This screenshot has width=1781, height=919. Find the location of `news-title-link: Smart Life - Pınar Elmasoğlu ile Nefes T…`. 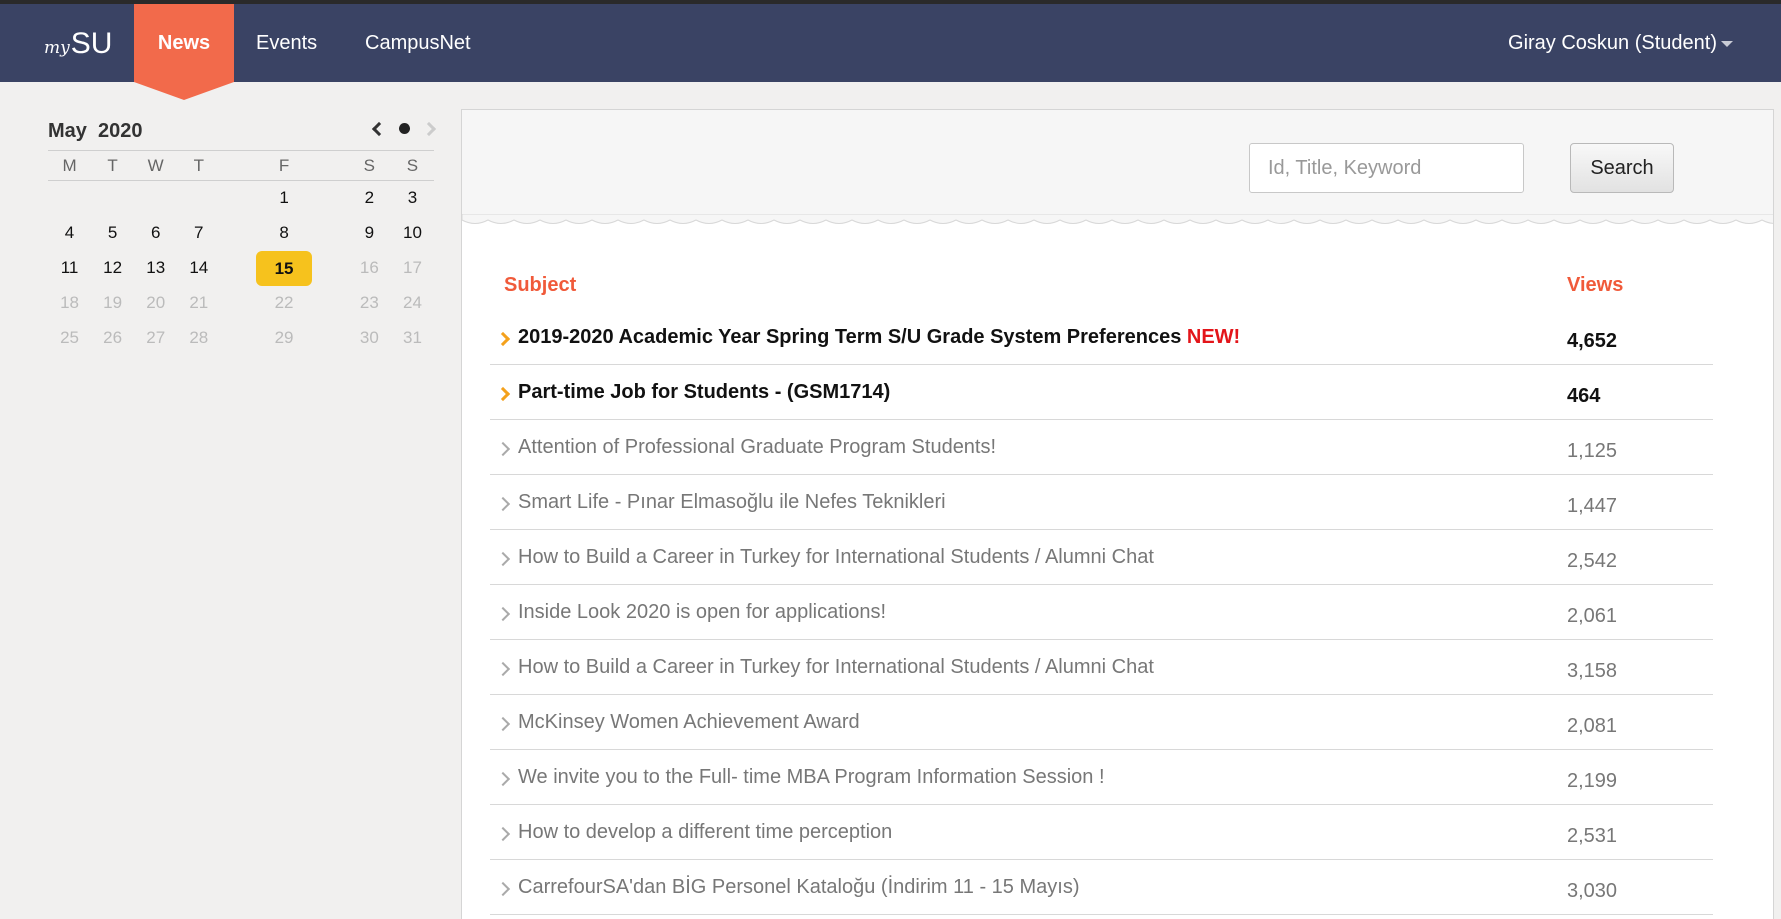

news-title-link: Smart Life - Pınar Elmasoğlu ile Nefes T… is located at coordinates (732, 502).